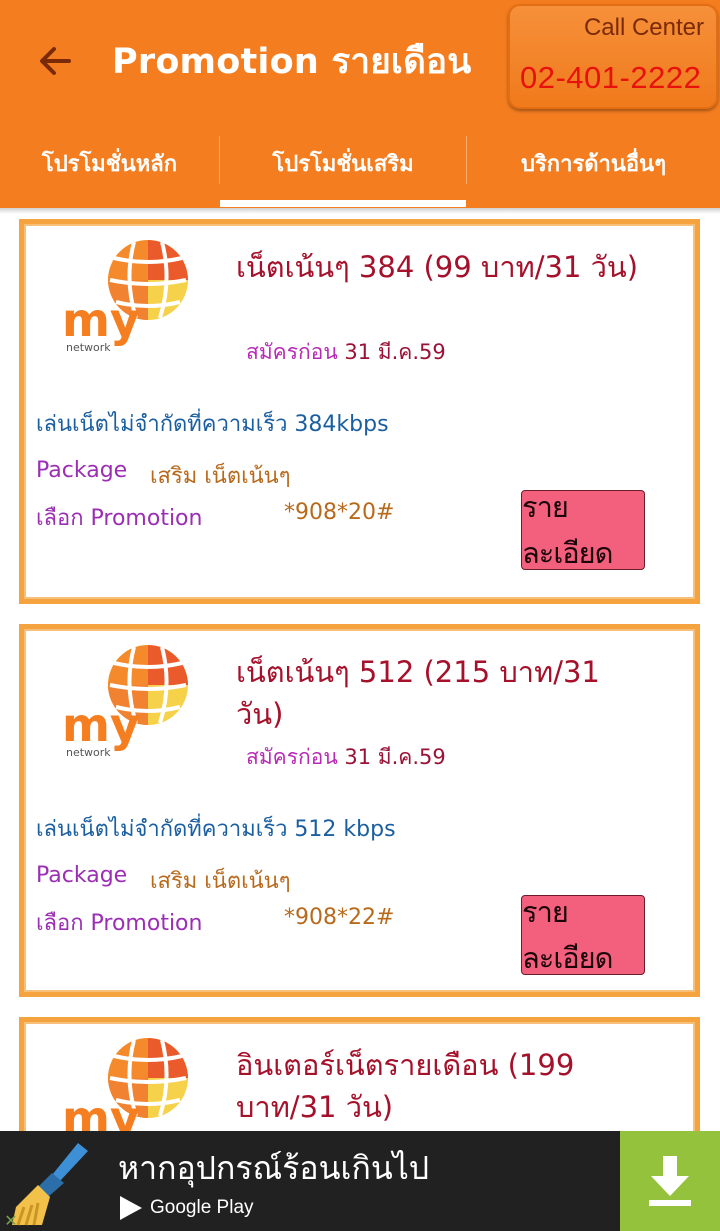 This screenshot has width=720, height=1231. I want to click on arrow-left-icon, so click(55, 61).